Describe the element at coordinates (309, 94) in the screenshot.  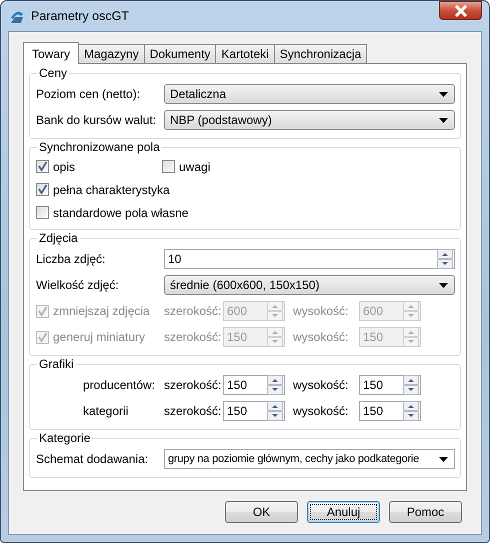
I see `dropdown: Detaliczna` at that location.